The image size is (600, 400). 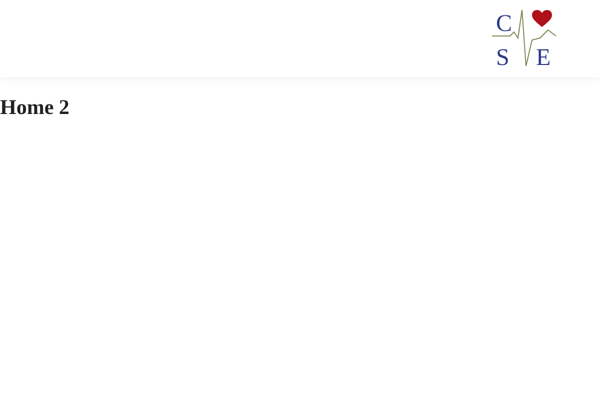 What do you see at coordinates (35, 107) in the screenshot?
I see `page-title: Home 2` at bounding box center [35, 107].